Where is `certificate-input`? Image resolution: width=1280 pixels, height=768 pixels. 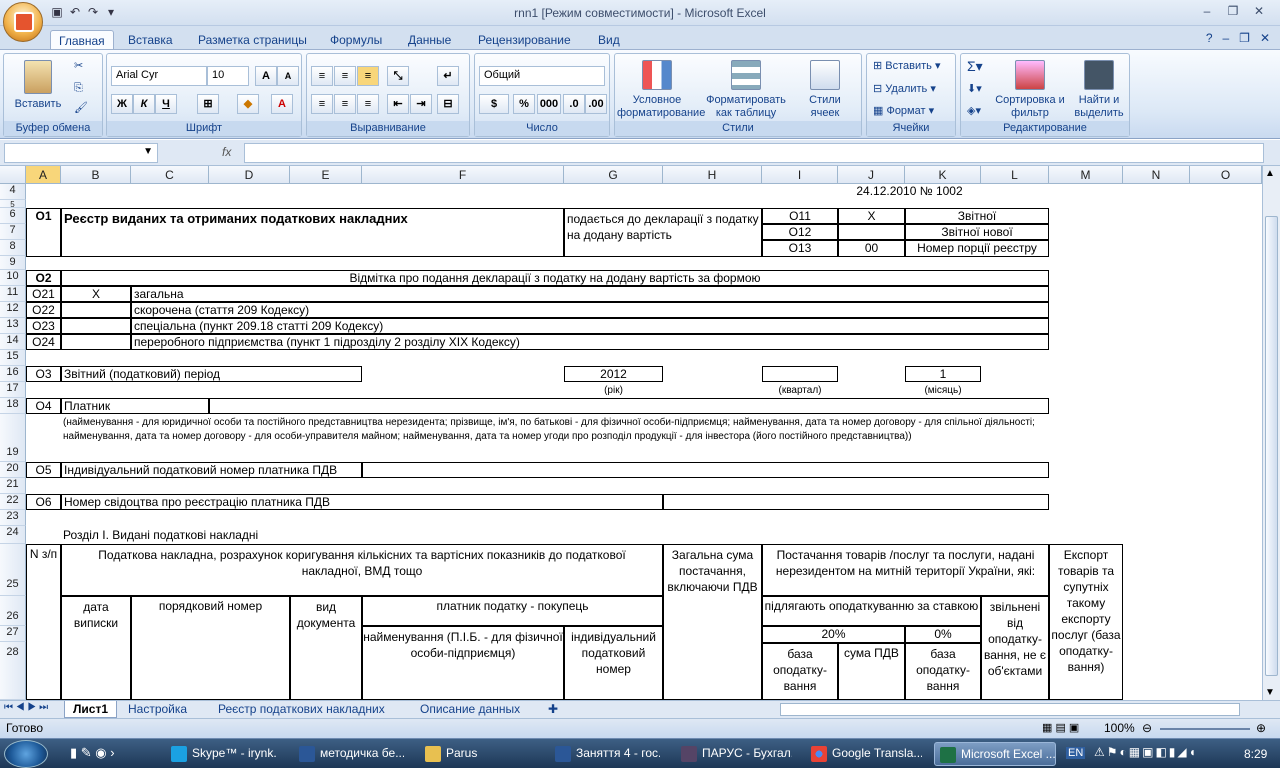
certificate-input is located at coordinates (856, 502).